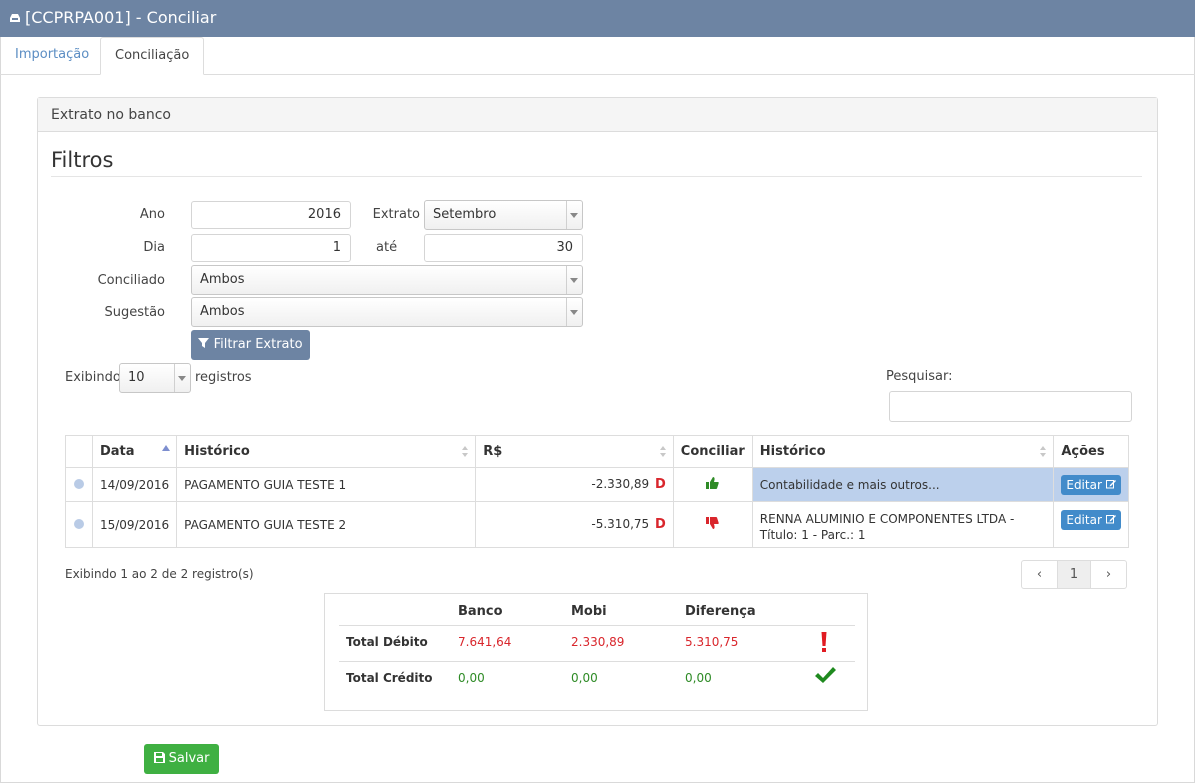  What do you see at coordinates (387, 280) in the screenshot?
I see `conciliado-select: Ambos` at bounding box center [387, 280].